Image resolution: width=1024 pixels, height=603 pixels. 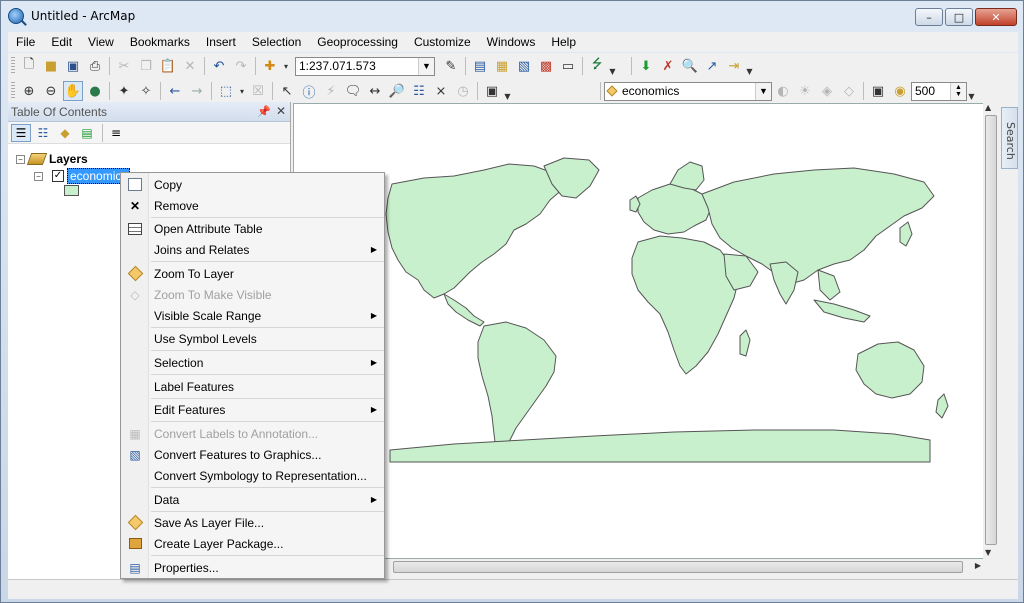 I want to click on menu-customize: Customize, so click(x=442, y=42).